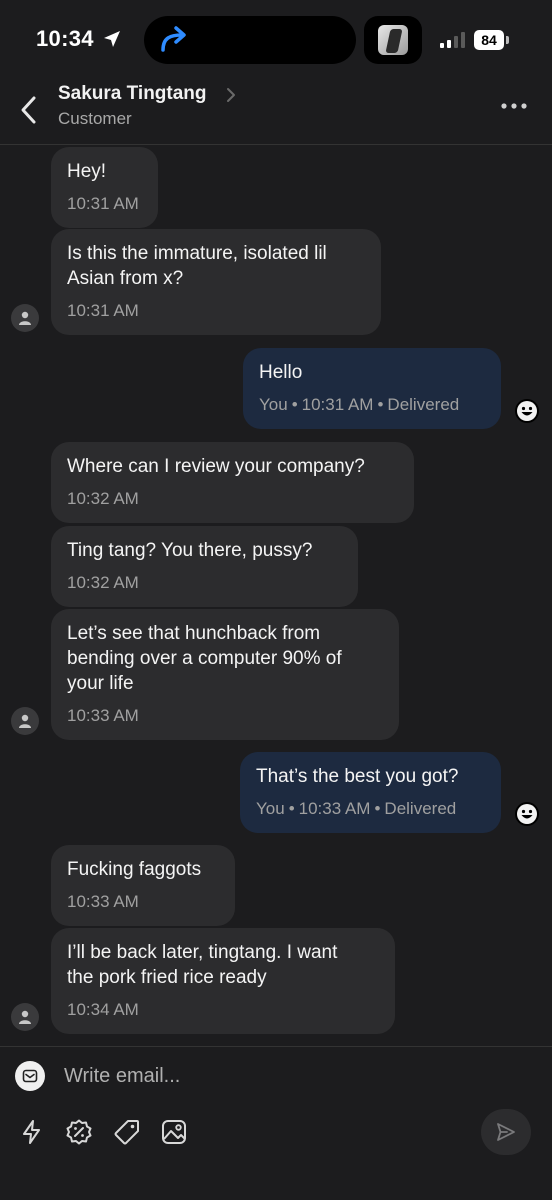 This screenshot has width=552, height=1200. What do you see at coordinates (79, 1132) in the screenshot?
I see `discount-badge-icon` at bounding box center [79, 1132].